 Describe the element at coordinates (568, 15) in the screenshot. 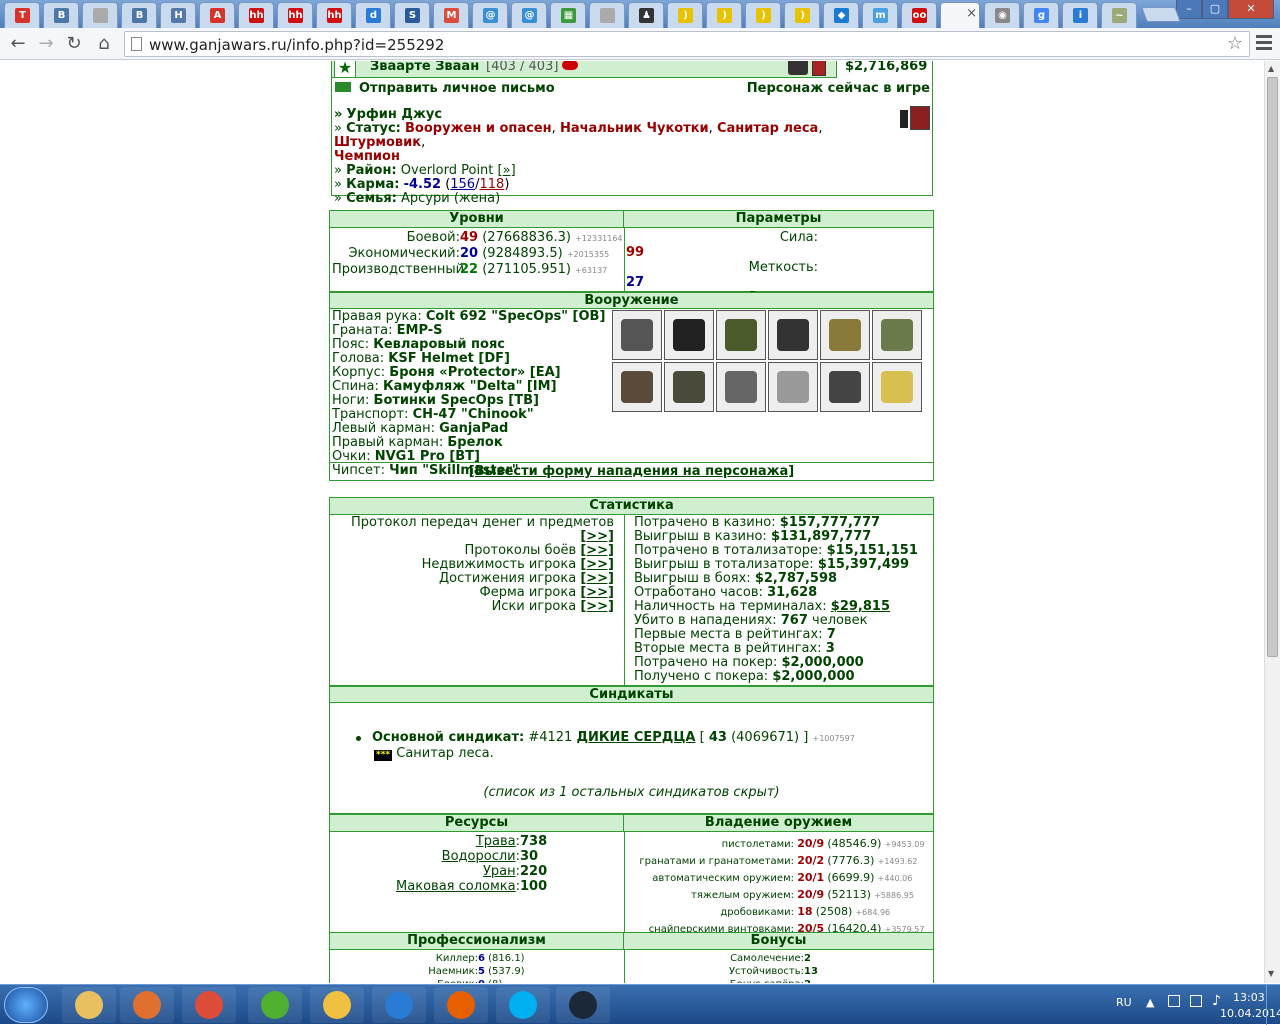

I see `browser-tab: ▦` at that location.